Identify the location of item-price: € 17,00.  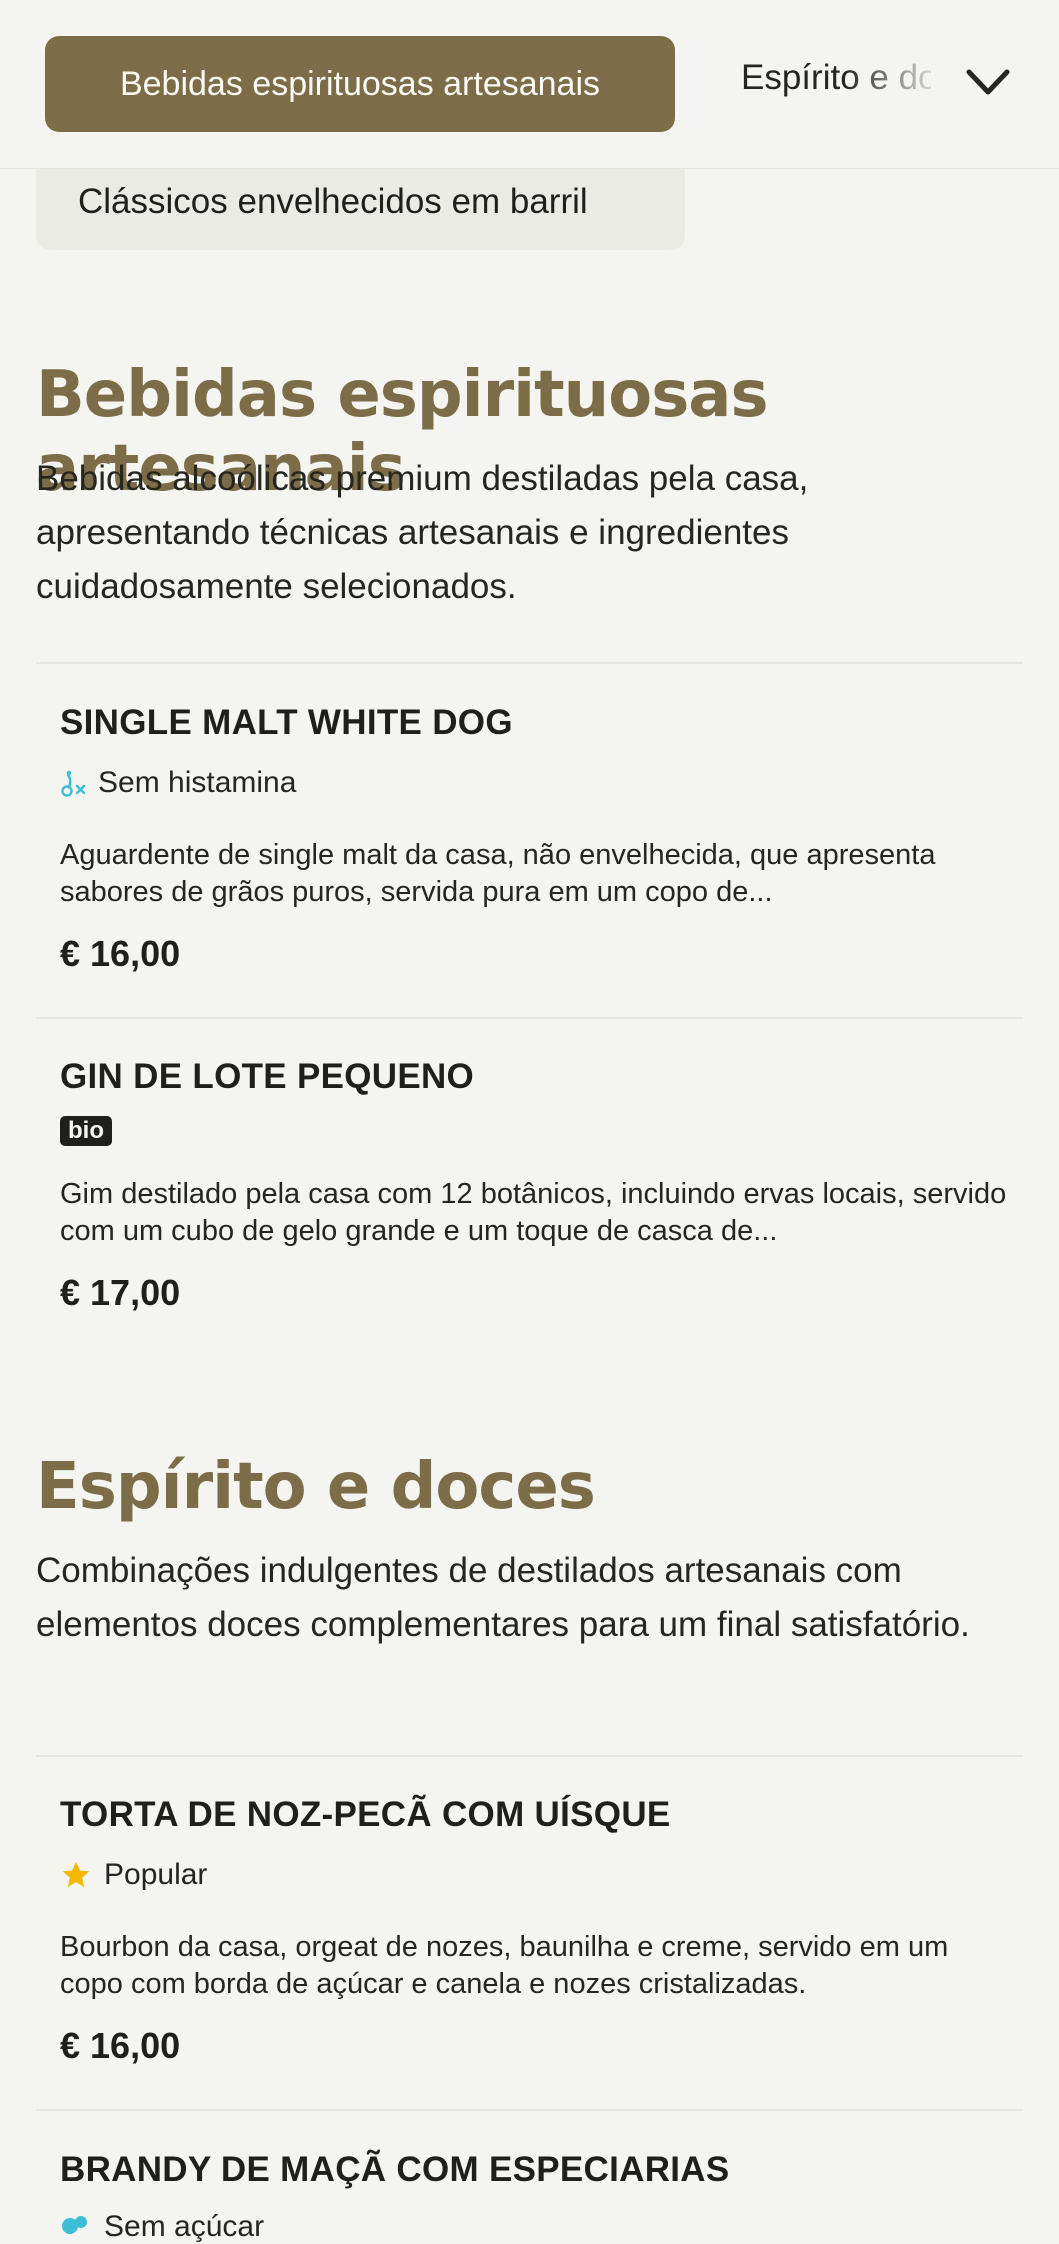
(120, 1292).